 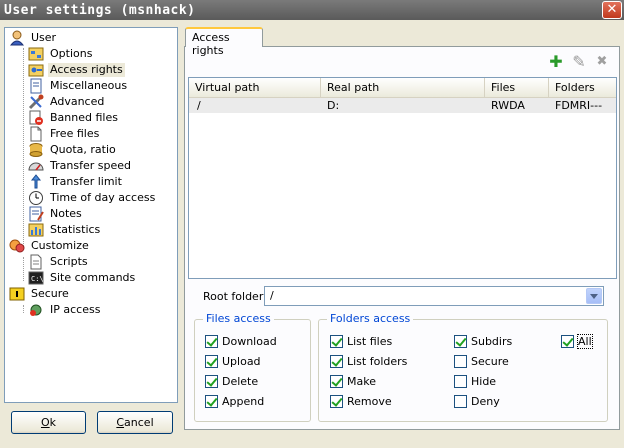 What do you see at coordinates (36, 54) in the screenshot?
I see `options-icon` at bounding box center [36, 54].